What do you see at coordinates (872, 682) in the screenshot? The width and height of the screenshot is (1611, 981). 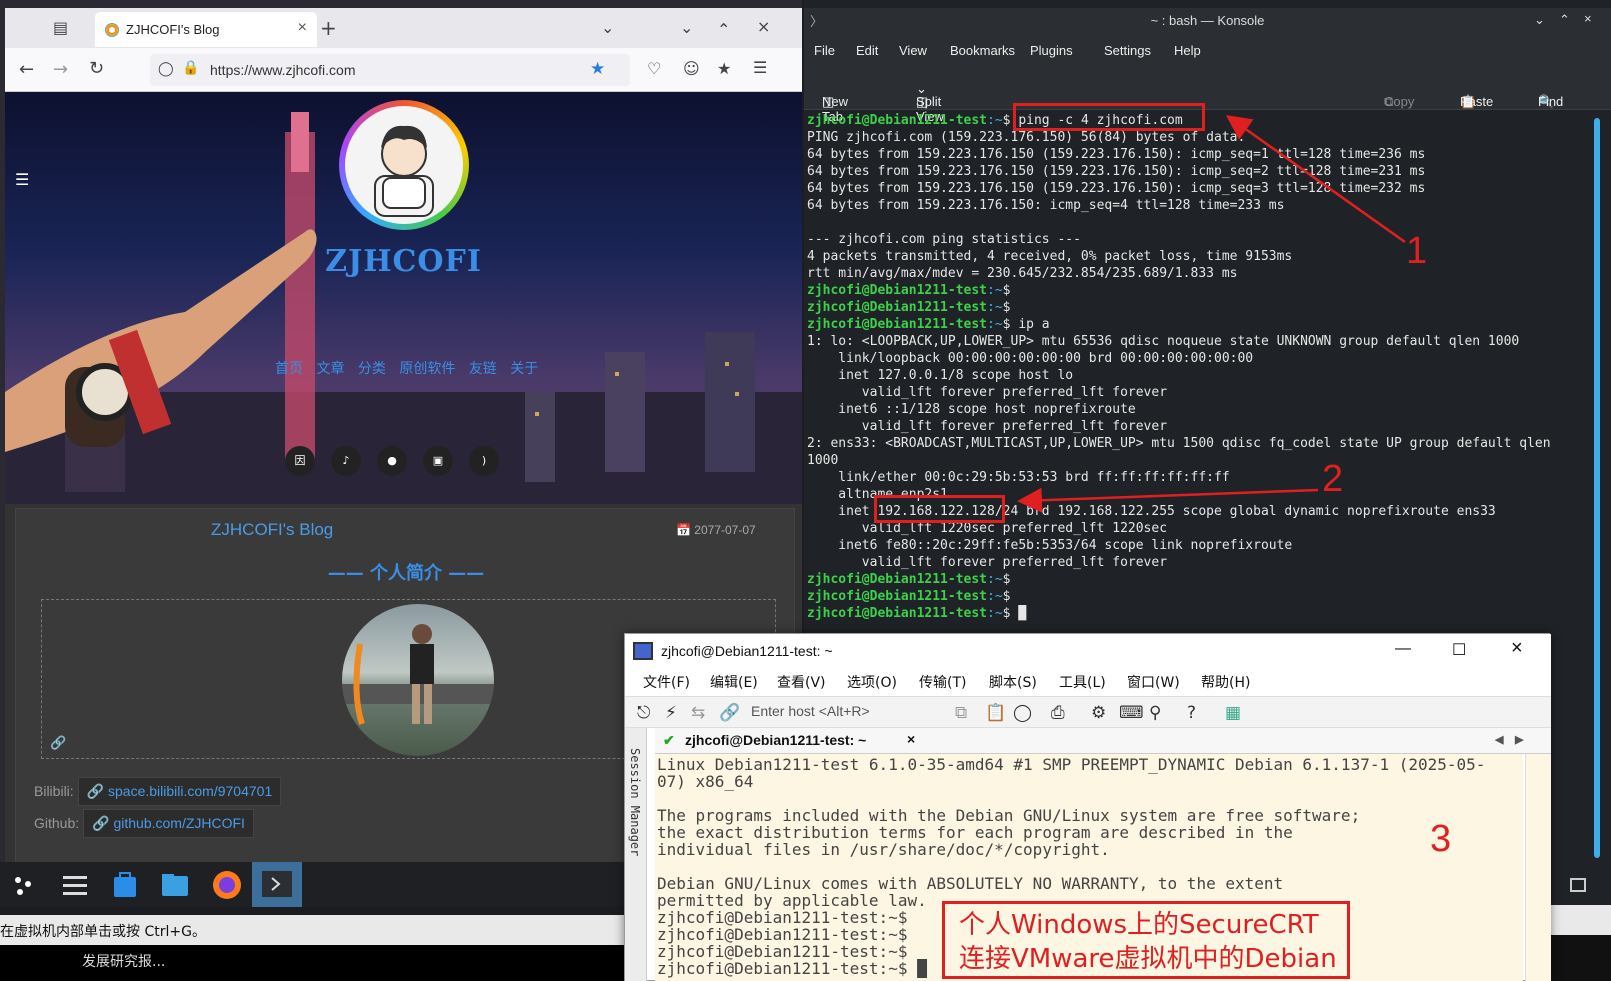 I see `menu-options: 选项(O)` at bounding box center [872, 682].